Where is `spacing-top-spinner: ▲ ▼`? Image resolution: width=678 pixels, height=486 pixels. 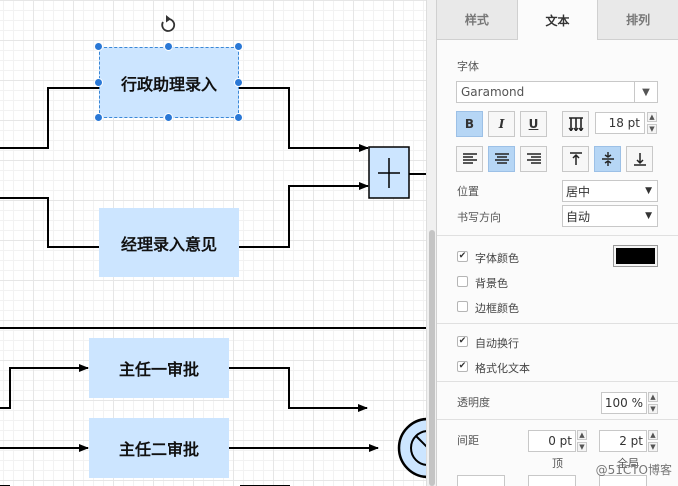
spacing-top-spinner: ▲ ▼ is located at coordinates (582, 441).